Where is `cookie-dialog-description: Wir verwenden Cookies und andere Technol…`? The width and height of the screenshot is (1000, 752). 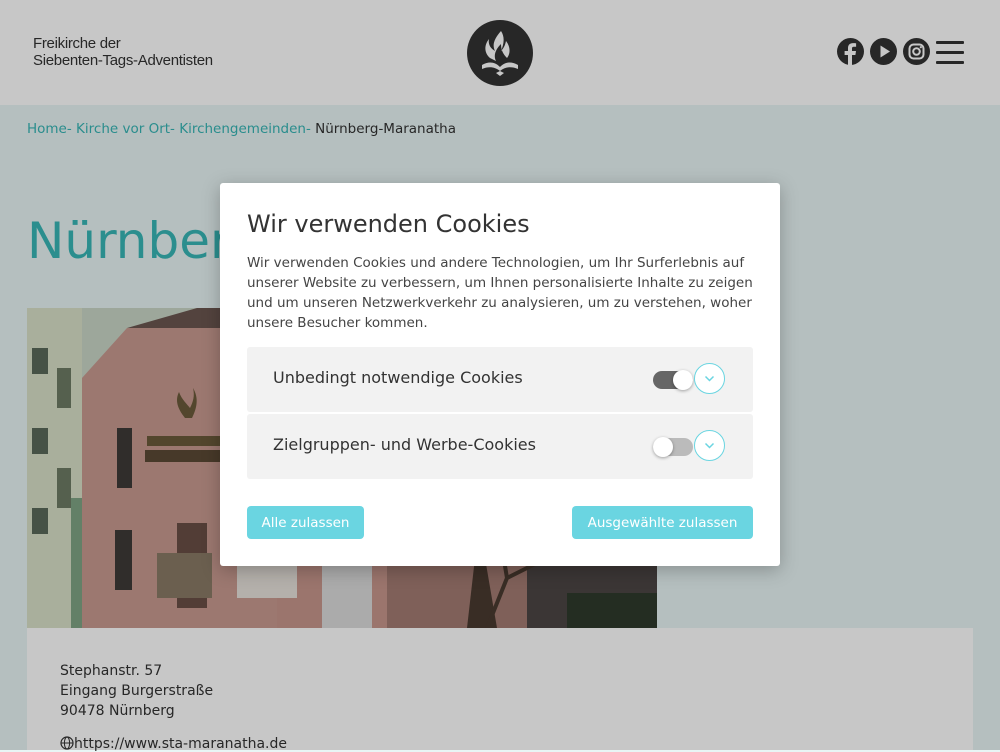 cookie-dialog-description: Wir verwenden Cookies und andere Technol… is located at coordinates (500, 293).